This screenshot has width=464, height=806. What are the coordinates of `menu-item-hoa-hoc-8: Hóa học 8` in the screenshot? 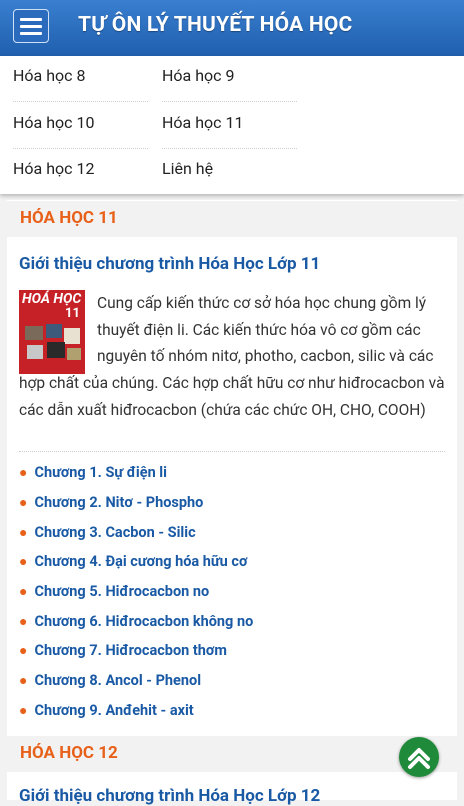 It's located at (80, 79).